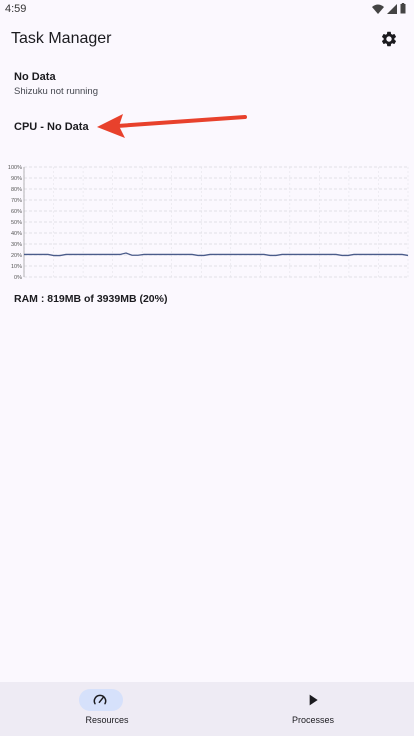 This screenshot has width=414, height=736. What do you see at coordinates (16, 201) in the screenshot?
I see `y-tick-label: 70%` at bounding box center [16, 201].